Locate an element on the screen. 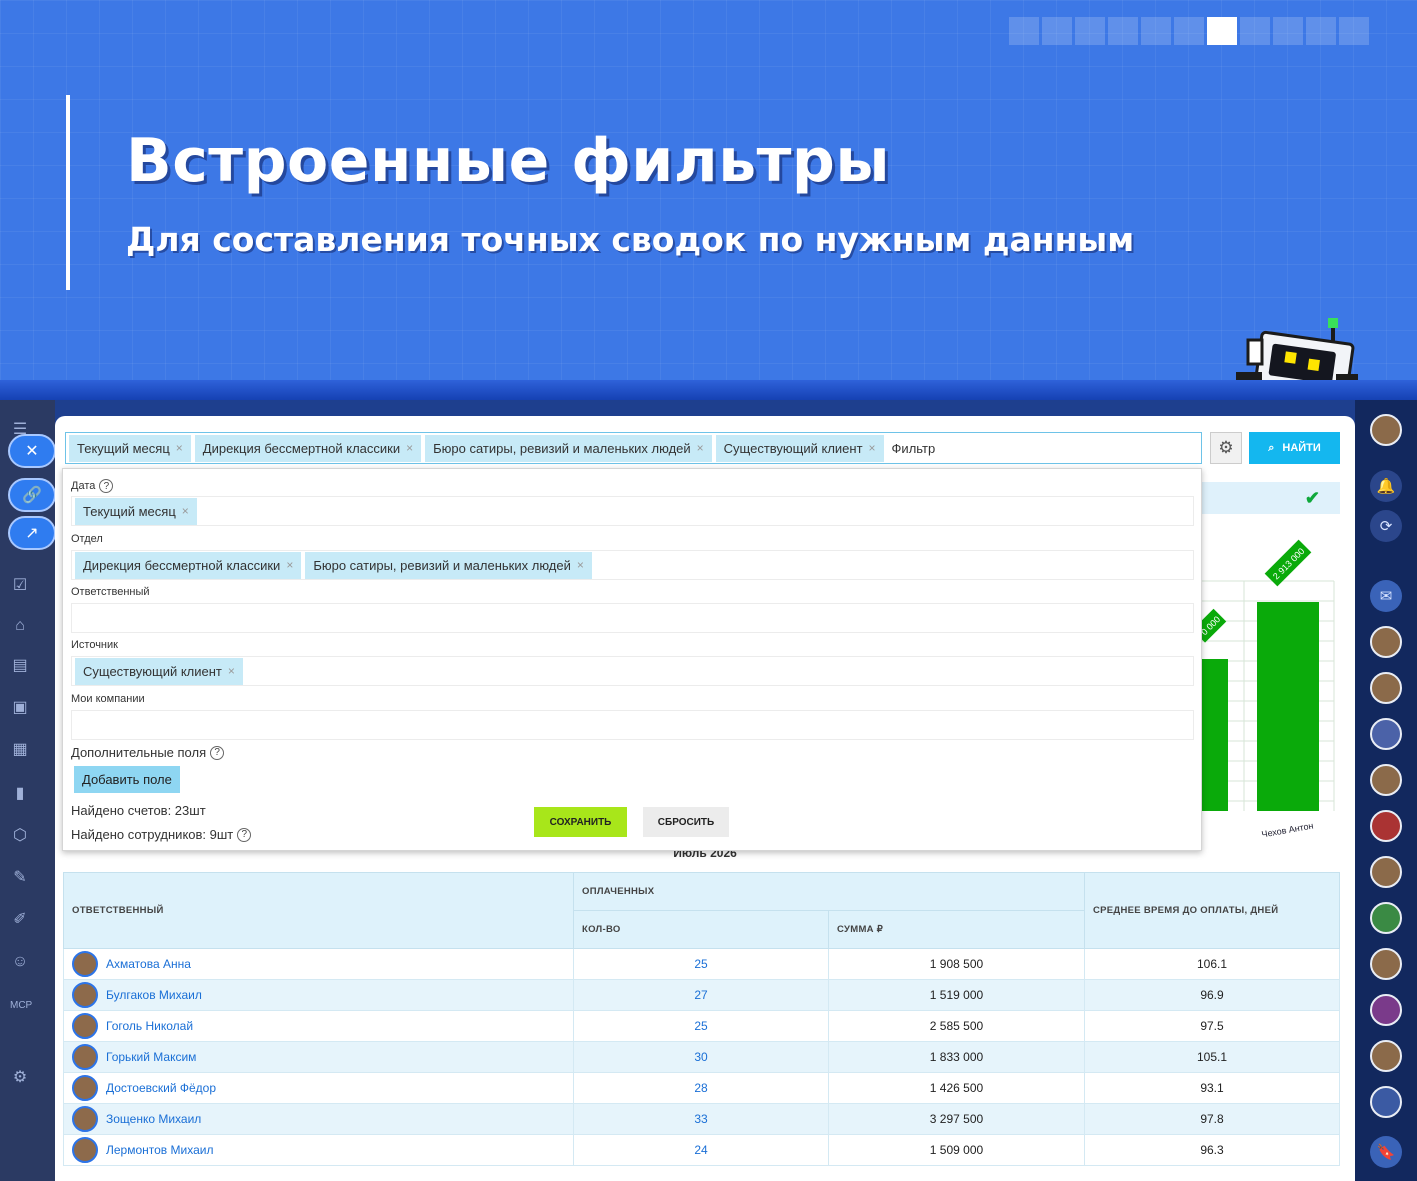 Image resolution: width=1417 pixels, height=1181 pixels. tasks-icon: ☑ is located at coordinates (20, 586).